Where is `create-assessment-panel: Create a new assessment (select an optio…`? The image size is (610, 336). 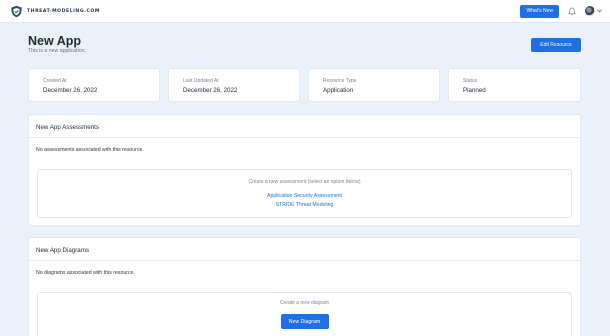 create-assessment-panel: Create a new assessment (select an optio… is located at coordinates (304, 193).